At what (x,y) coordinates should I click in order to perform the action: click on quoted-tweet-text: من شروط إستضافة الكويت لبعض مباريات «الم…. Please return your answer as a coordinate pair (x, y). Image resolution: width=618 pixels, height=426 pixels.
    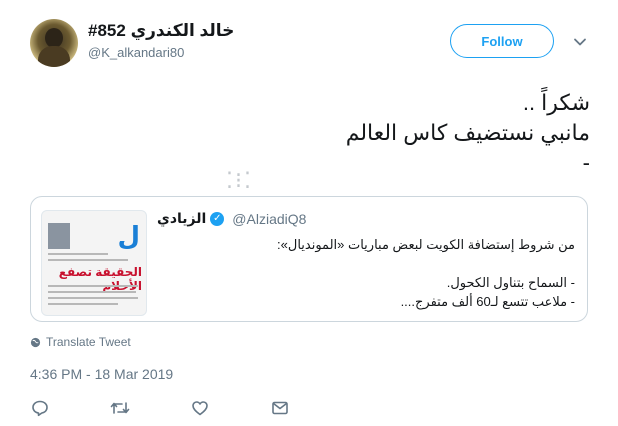
    Looking at the image, I should click on (426, 273).